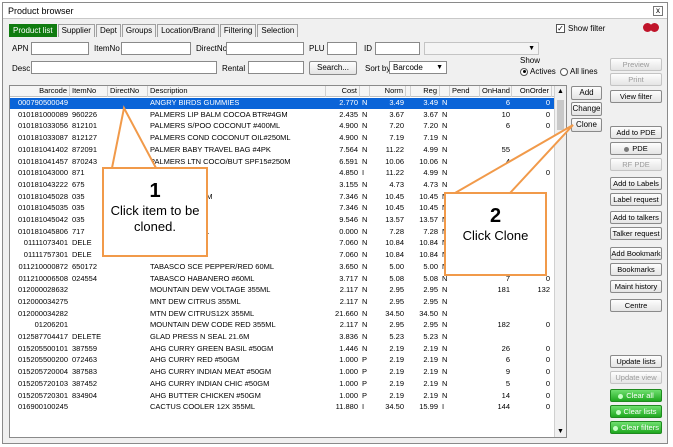 This screenshot has width=673, height=447. I want to click on callout-2-pointer, so click(512, 159).